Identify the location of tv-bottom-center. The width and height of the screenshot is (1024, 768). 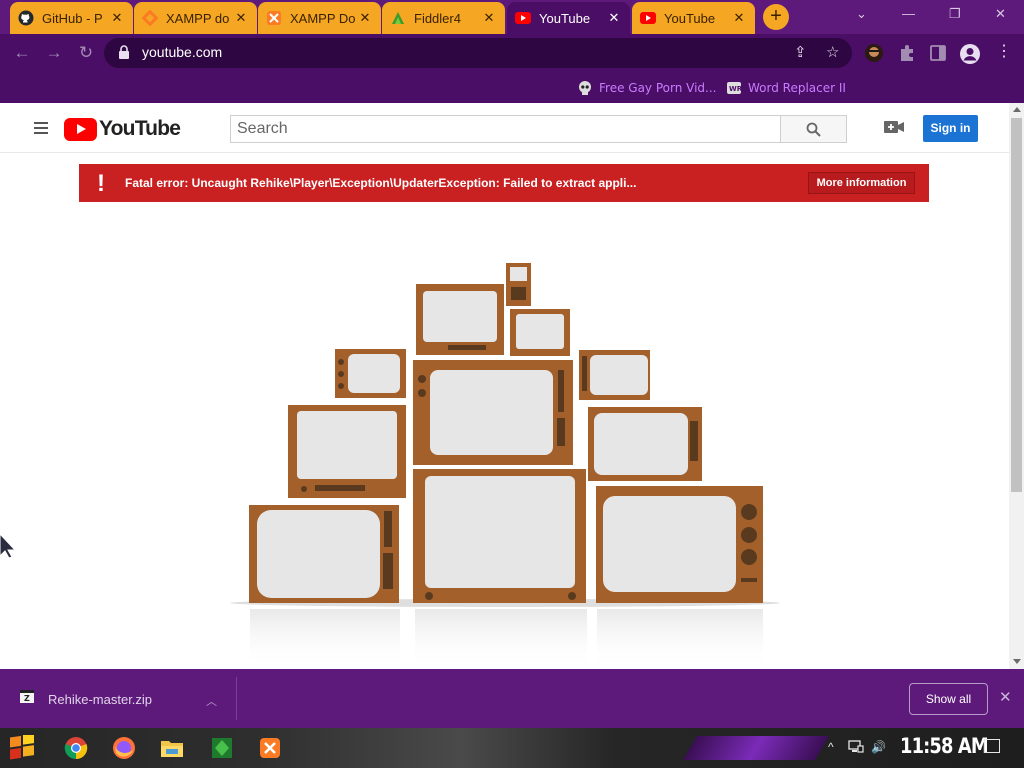
(499, 536).